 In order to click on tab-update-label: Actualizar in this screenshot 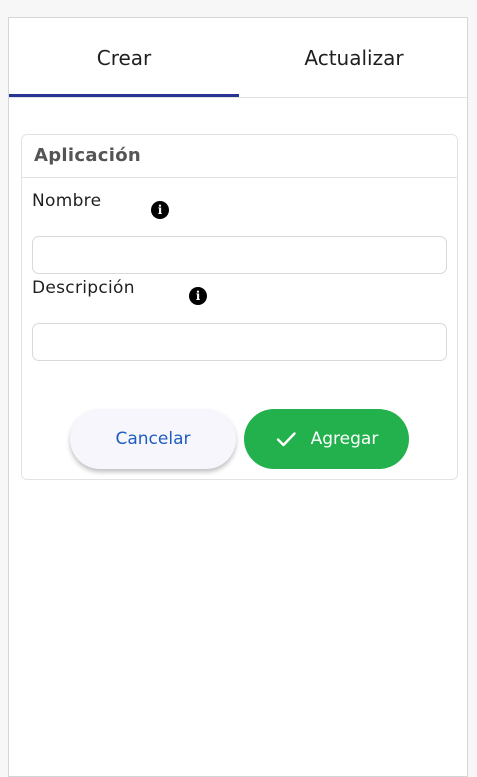, I will do `click(354, 58)`.